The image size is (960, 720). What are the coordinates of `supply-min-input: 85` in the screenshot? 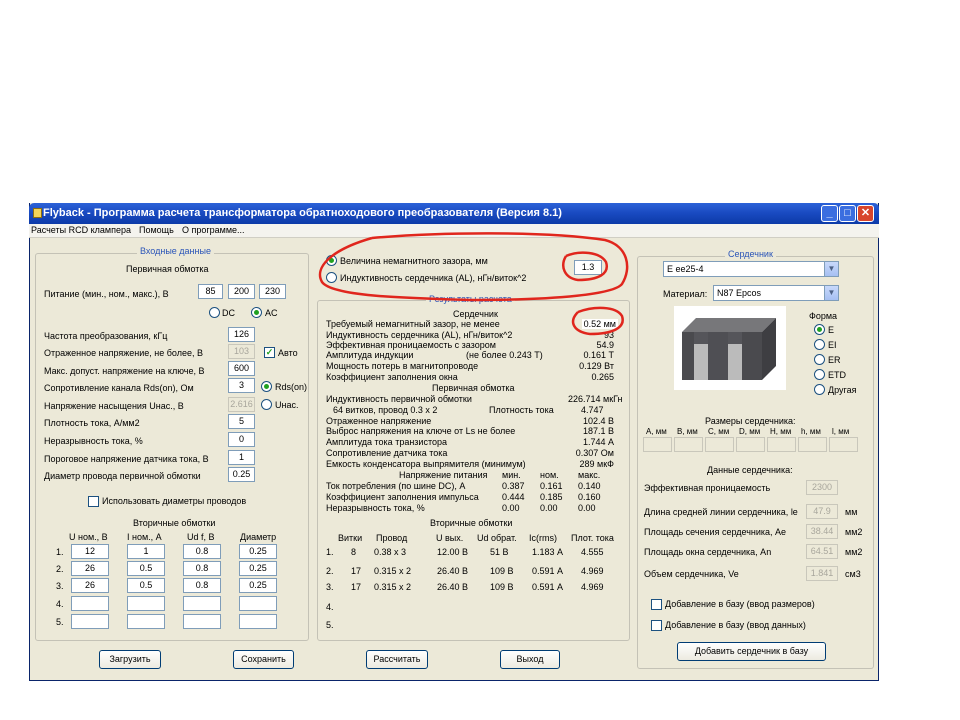 It's located at (210, 291).